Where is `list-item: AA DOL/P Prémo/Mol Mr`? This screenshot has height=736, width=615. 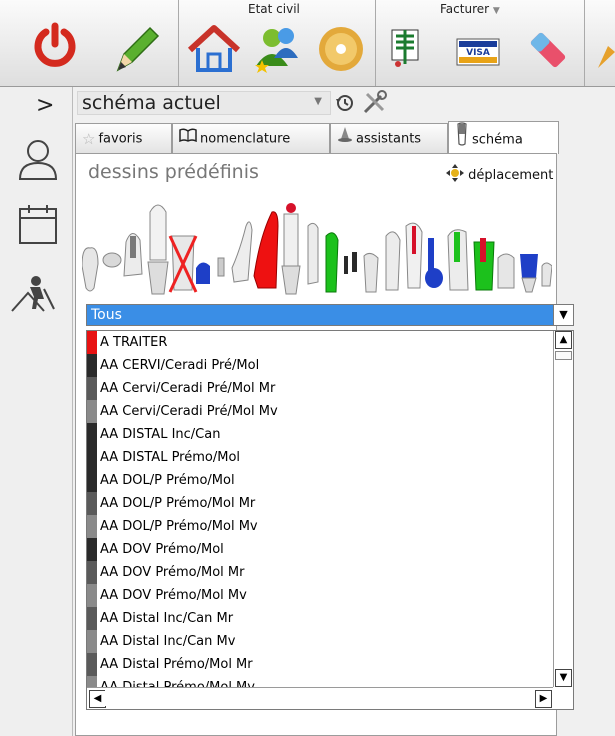 list-item: AA DOL/P Prémo/Mol Mr is located at coordinates (319, 503).